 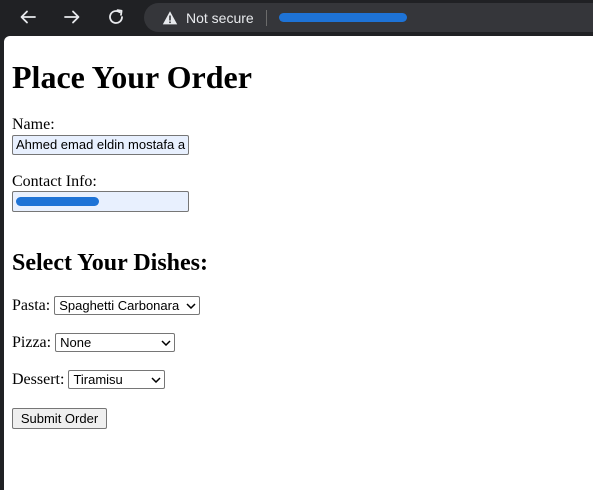 What do you see at coordinates (100, 201) in the screenshot?
I see `contact-input` at bounding box center [100, 201].